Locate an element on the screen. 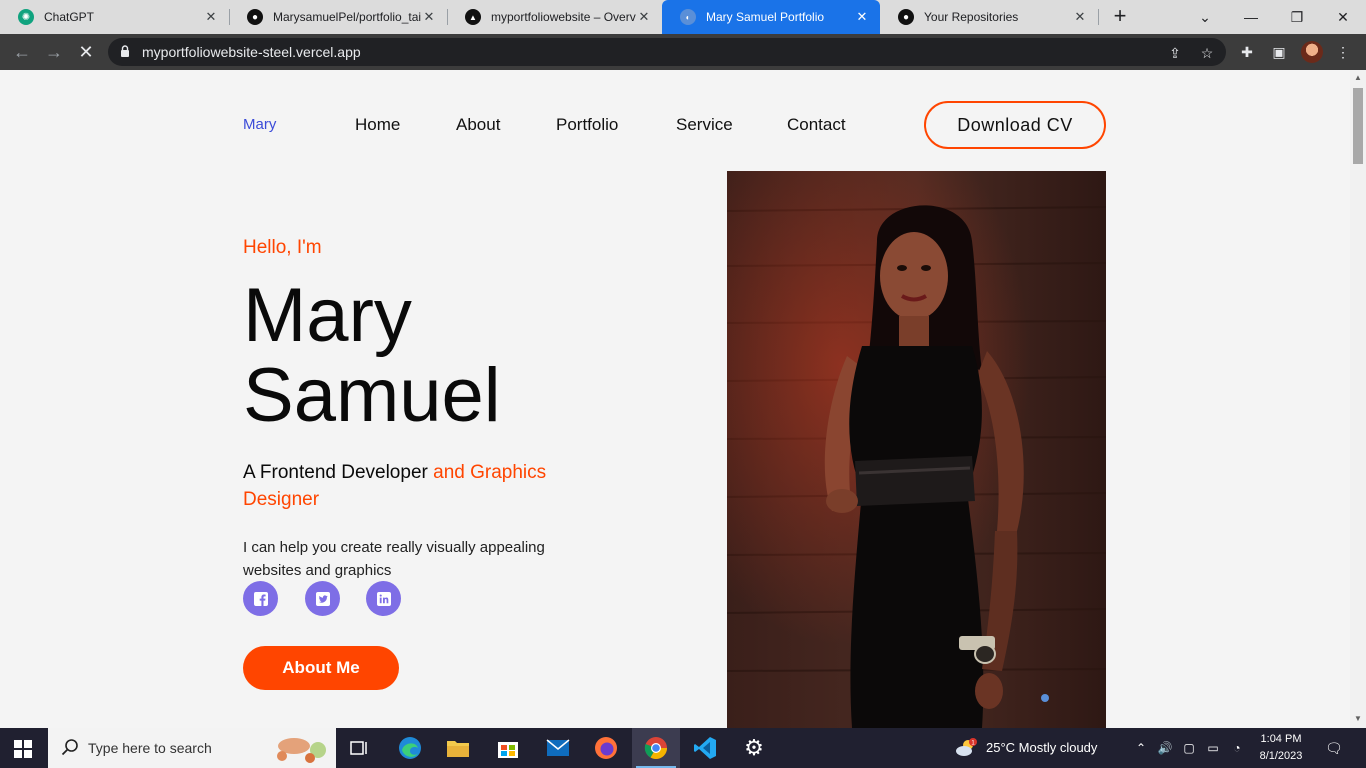 This screenshot has width=1366, height=768. firefox-icon is located at coordinates (606, 748).